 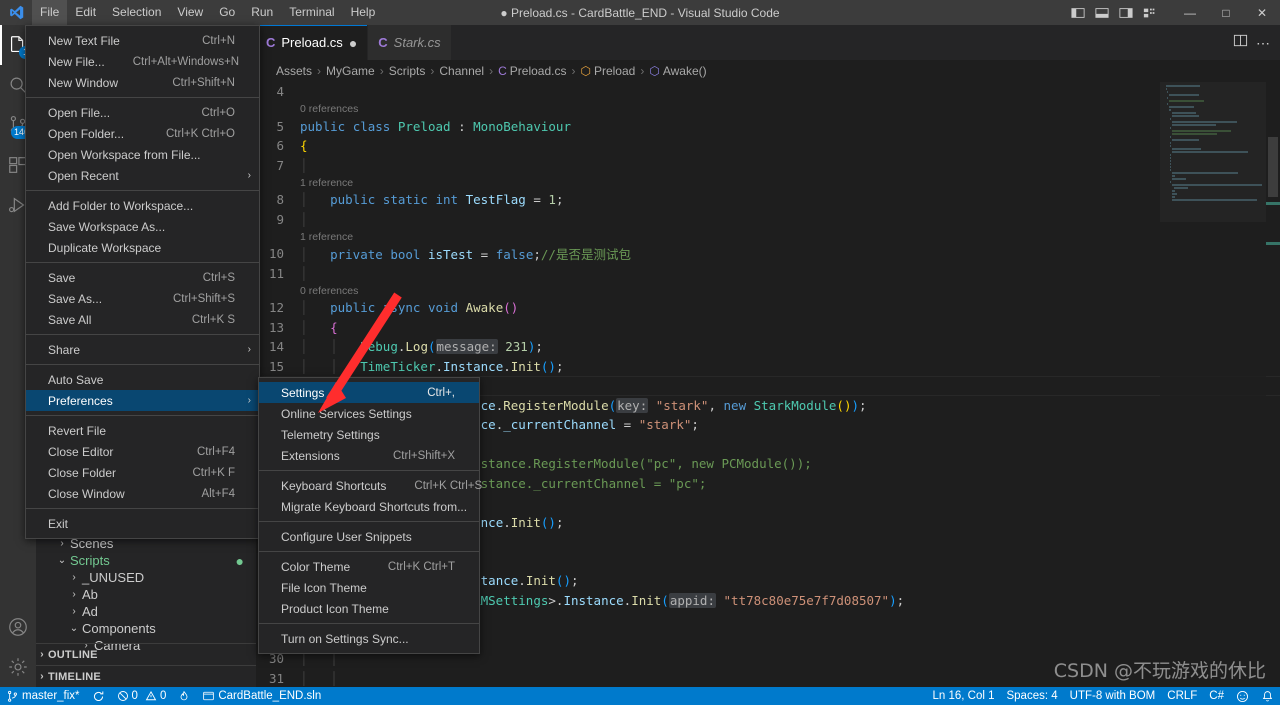 I want to click on menu-item-save: Save Ctrl+S, so click(x=142, y=277).